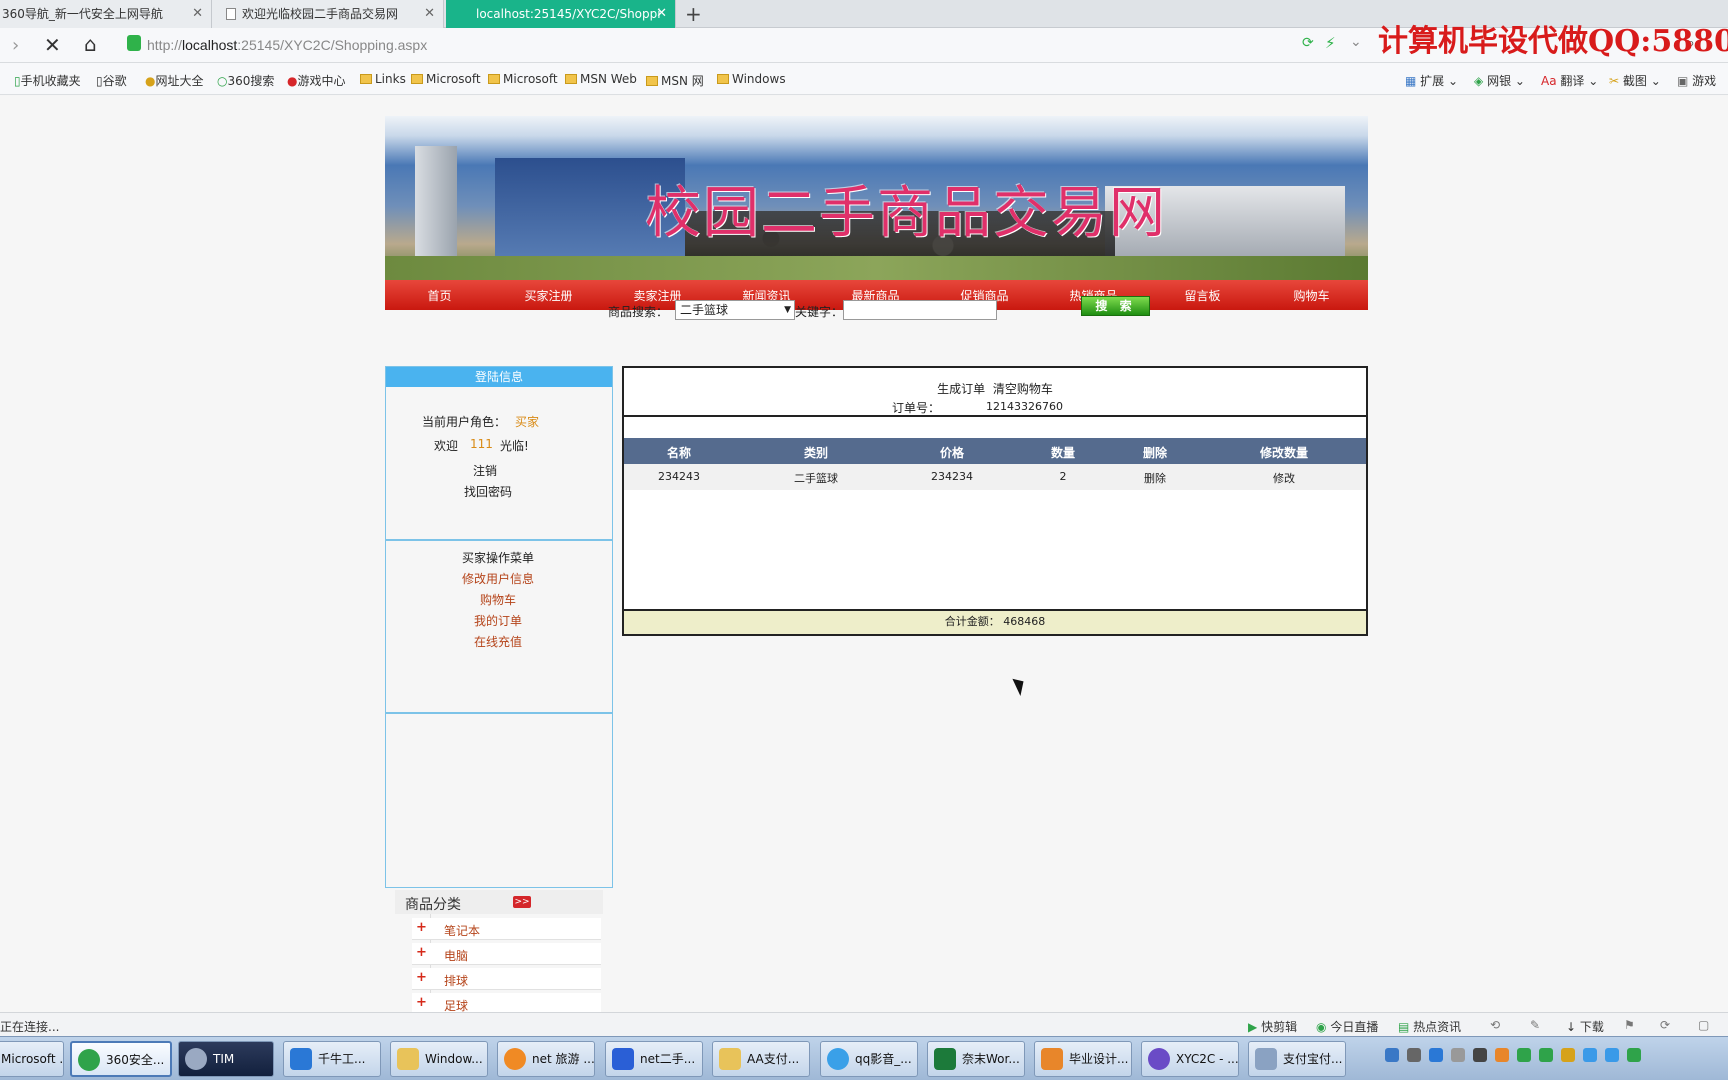  I want to click on download-icon: ↓, so click(1571, 1027).